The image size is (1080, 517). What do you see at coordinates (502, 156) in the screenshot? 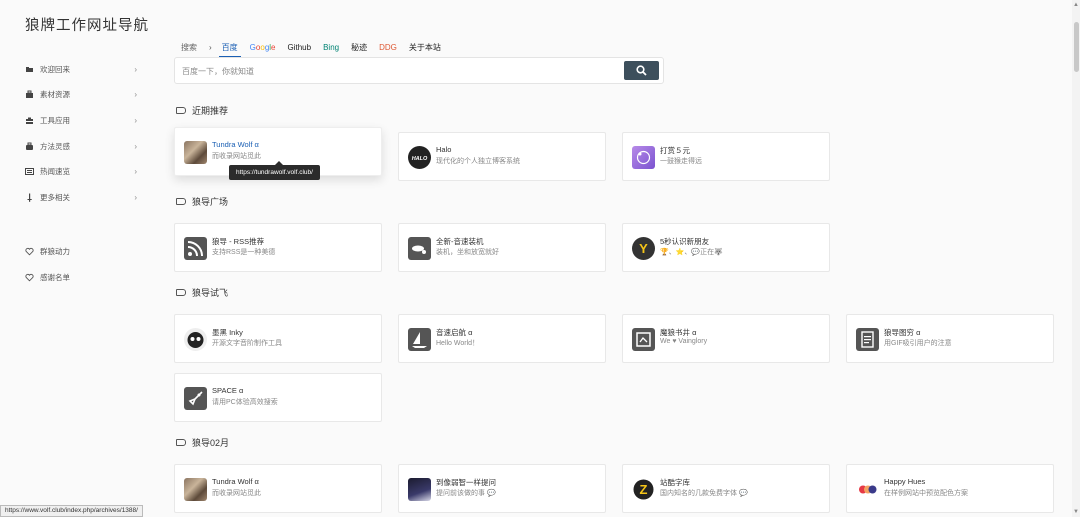
I see `site-card: HALO Halo 现代化的个人独立博客系统` at bounding box center [502, 156].